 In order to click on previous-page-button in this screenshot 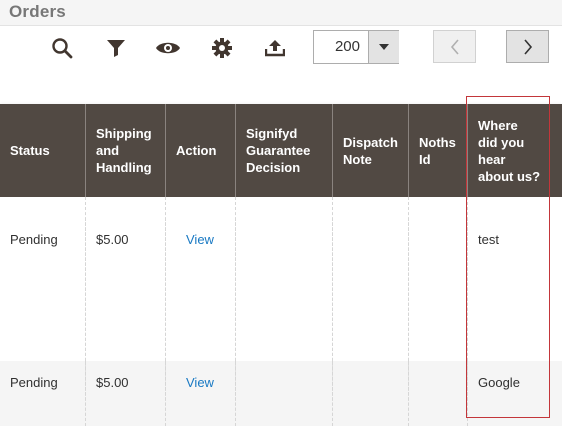, I will do `click(454, 46)`.